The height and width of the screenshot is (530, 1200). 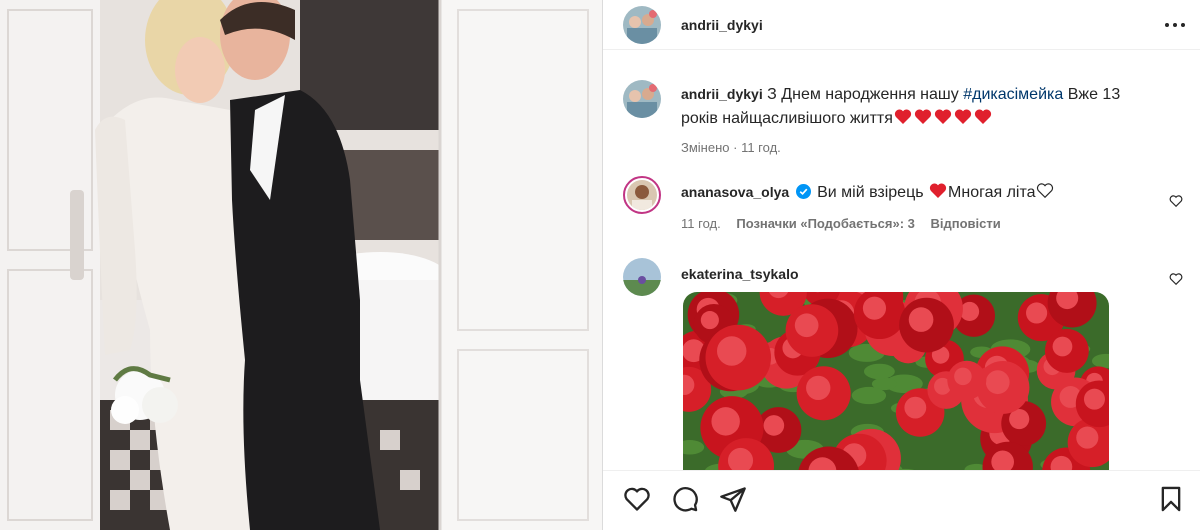 I want to click on paper-plane-icon, so click(x=733, y=499).